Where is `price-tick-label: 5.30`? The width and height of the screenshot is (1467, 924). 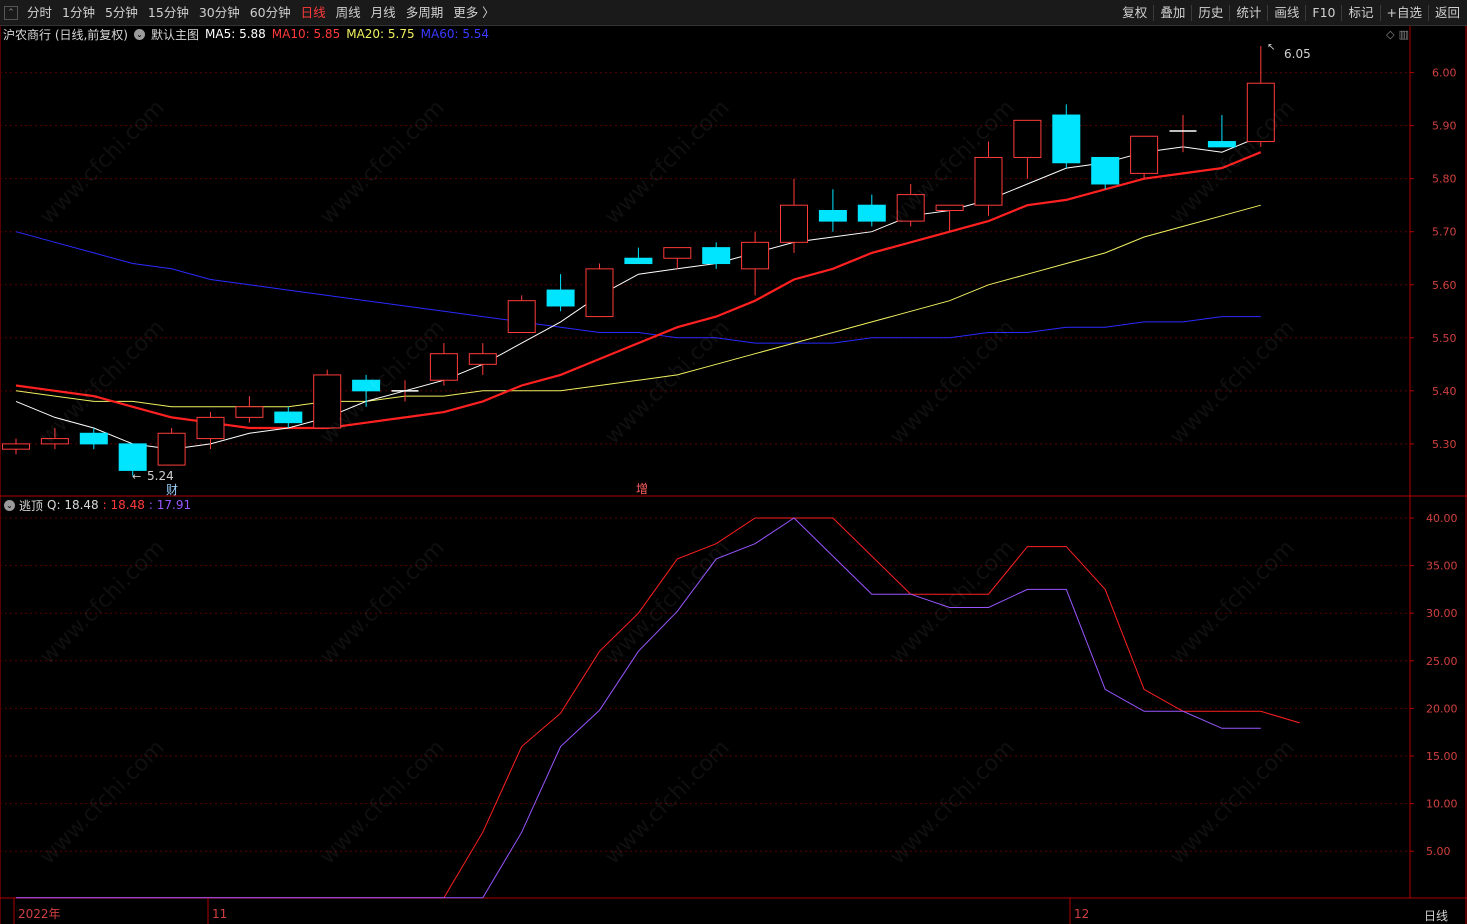
price-tick-label: 5.30 is located at coordinates (1444, 444).